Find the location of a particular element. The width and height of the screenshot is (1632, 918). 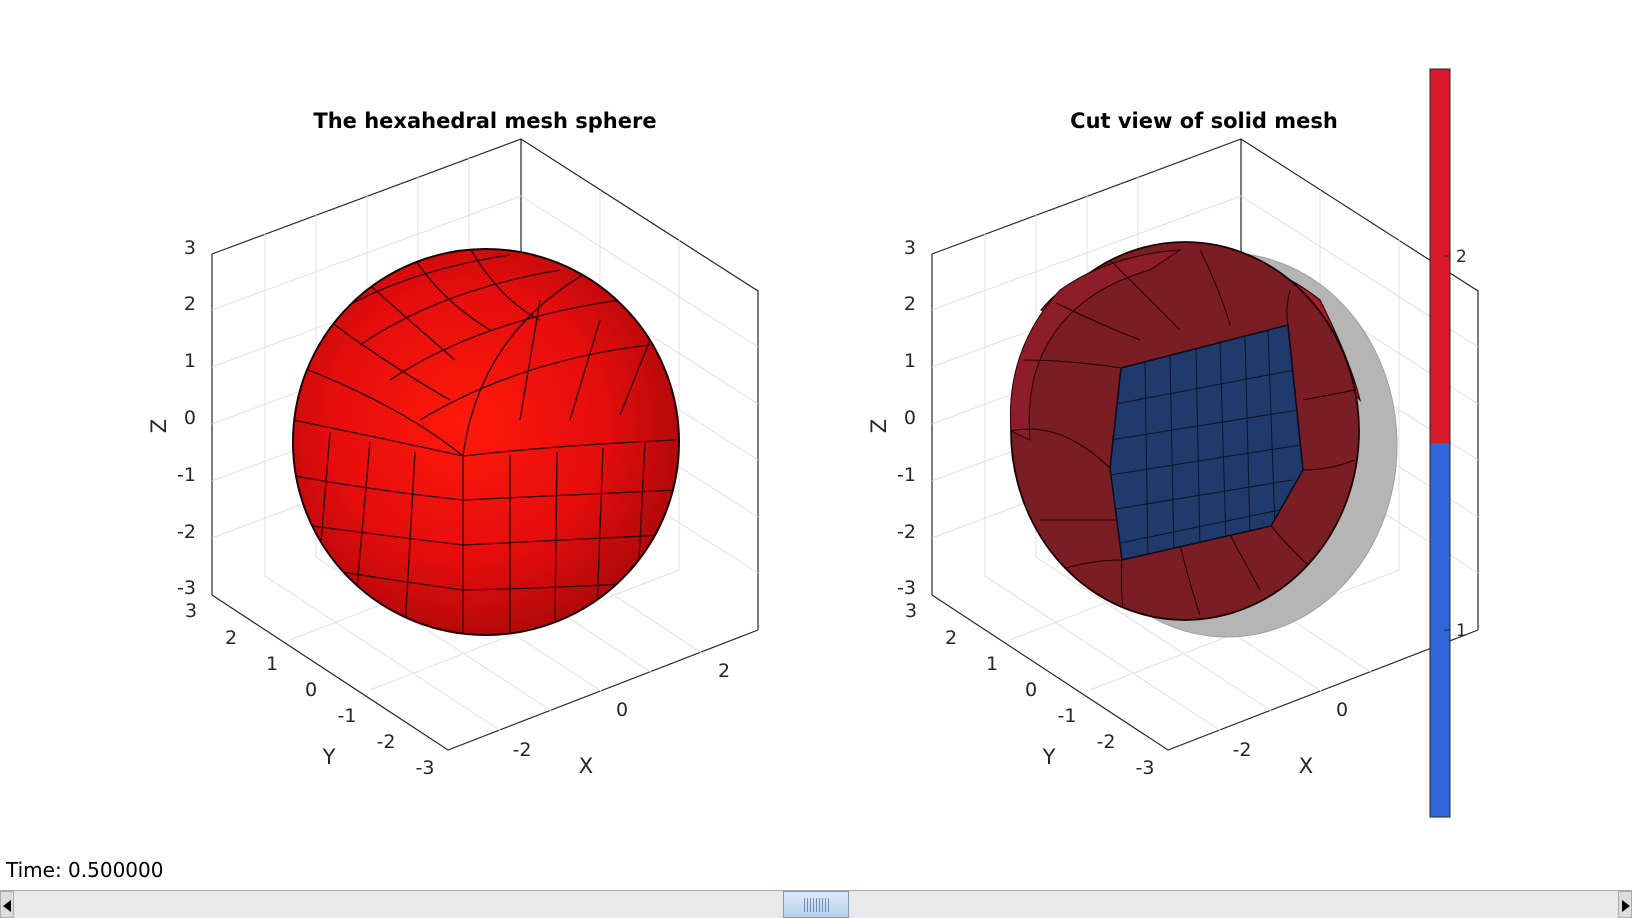

left-y-tick: 0 is located at coordinates (311, 690).